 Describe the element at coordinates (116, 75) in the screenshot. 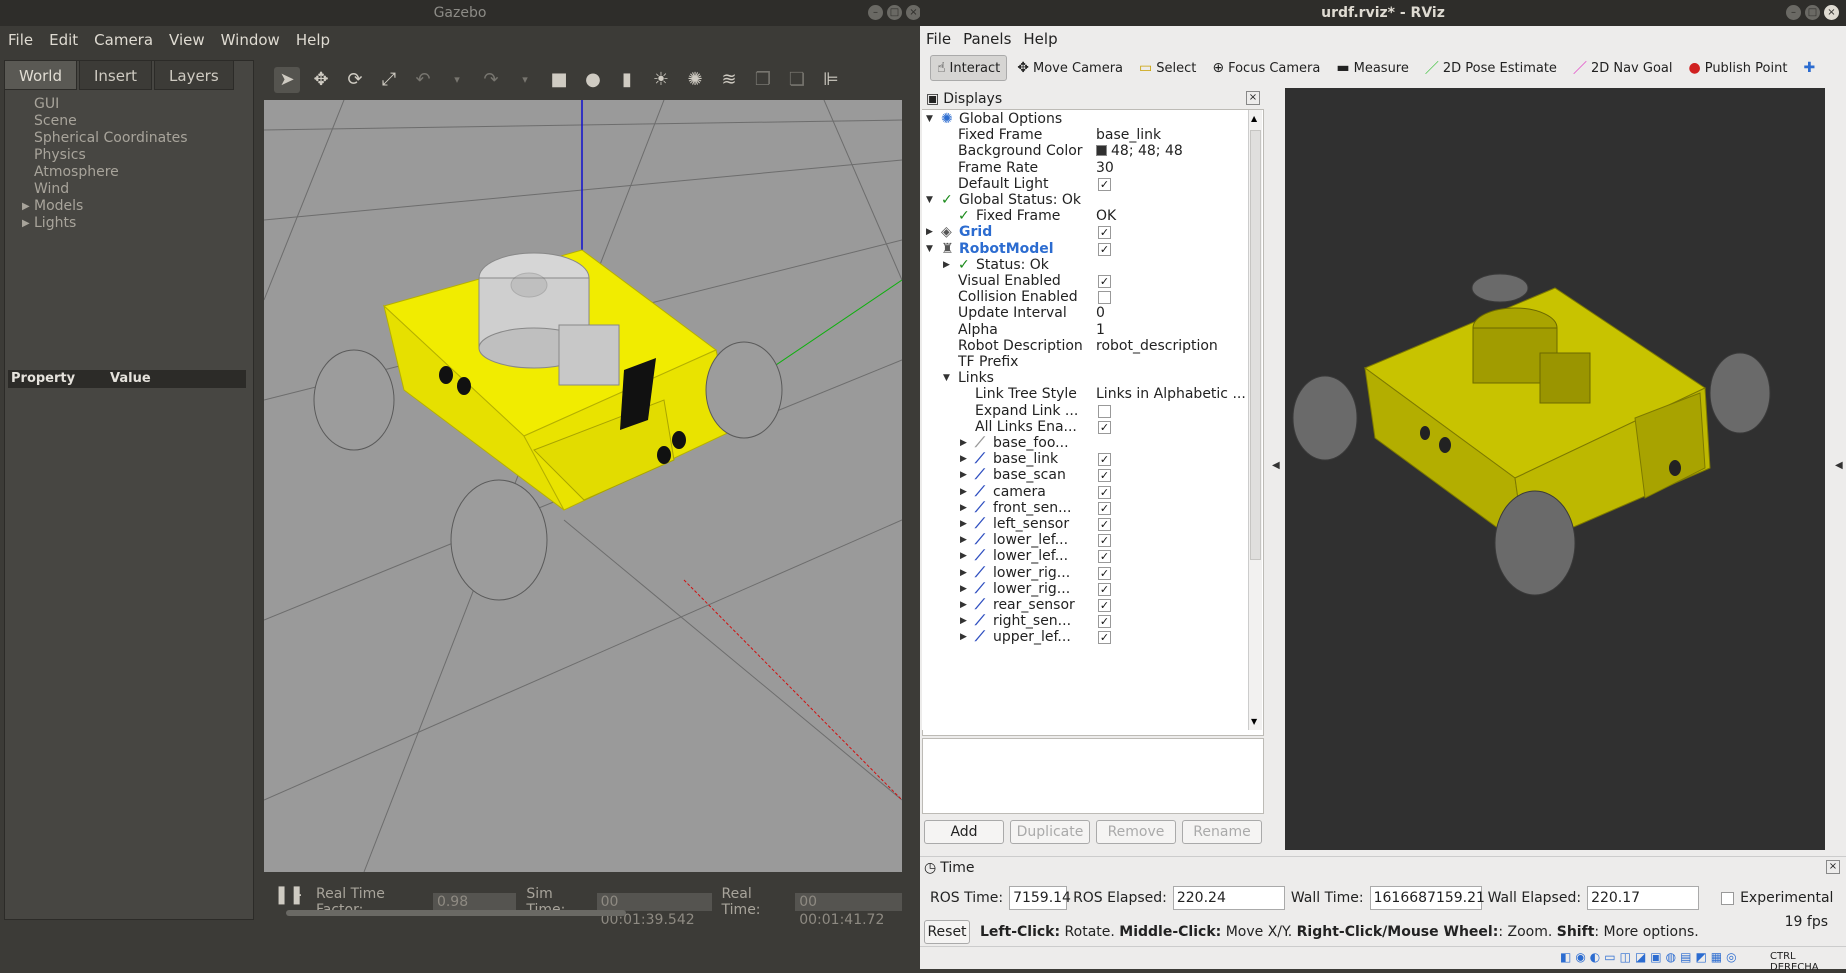

I see `tab-insert: Insert` at that location.